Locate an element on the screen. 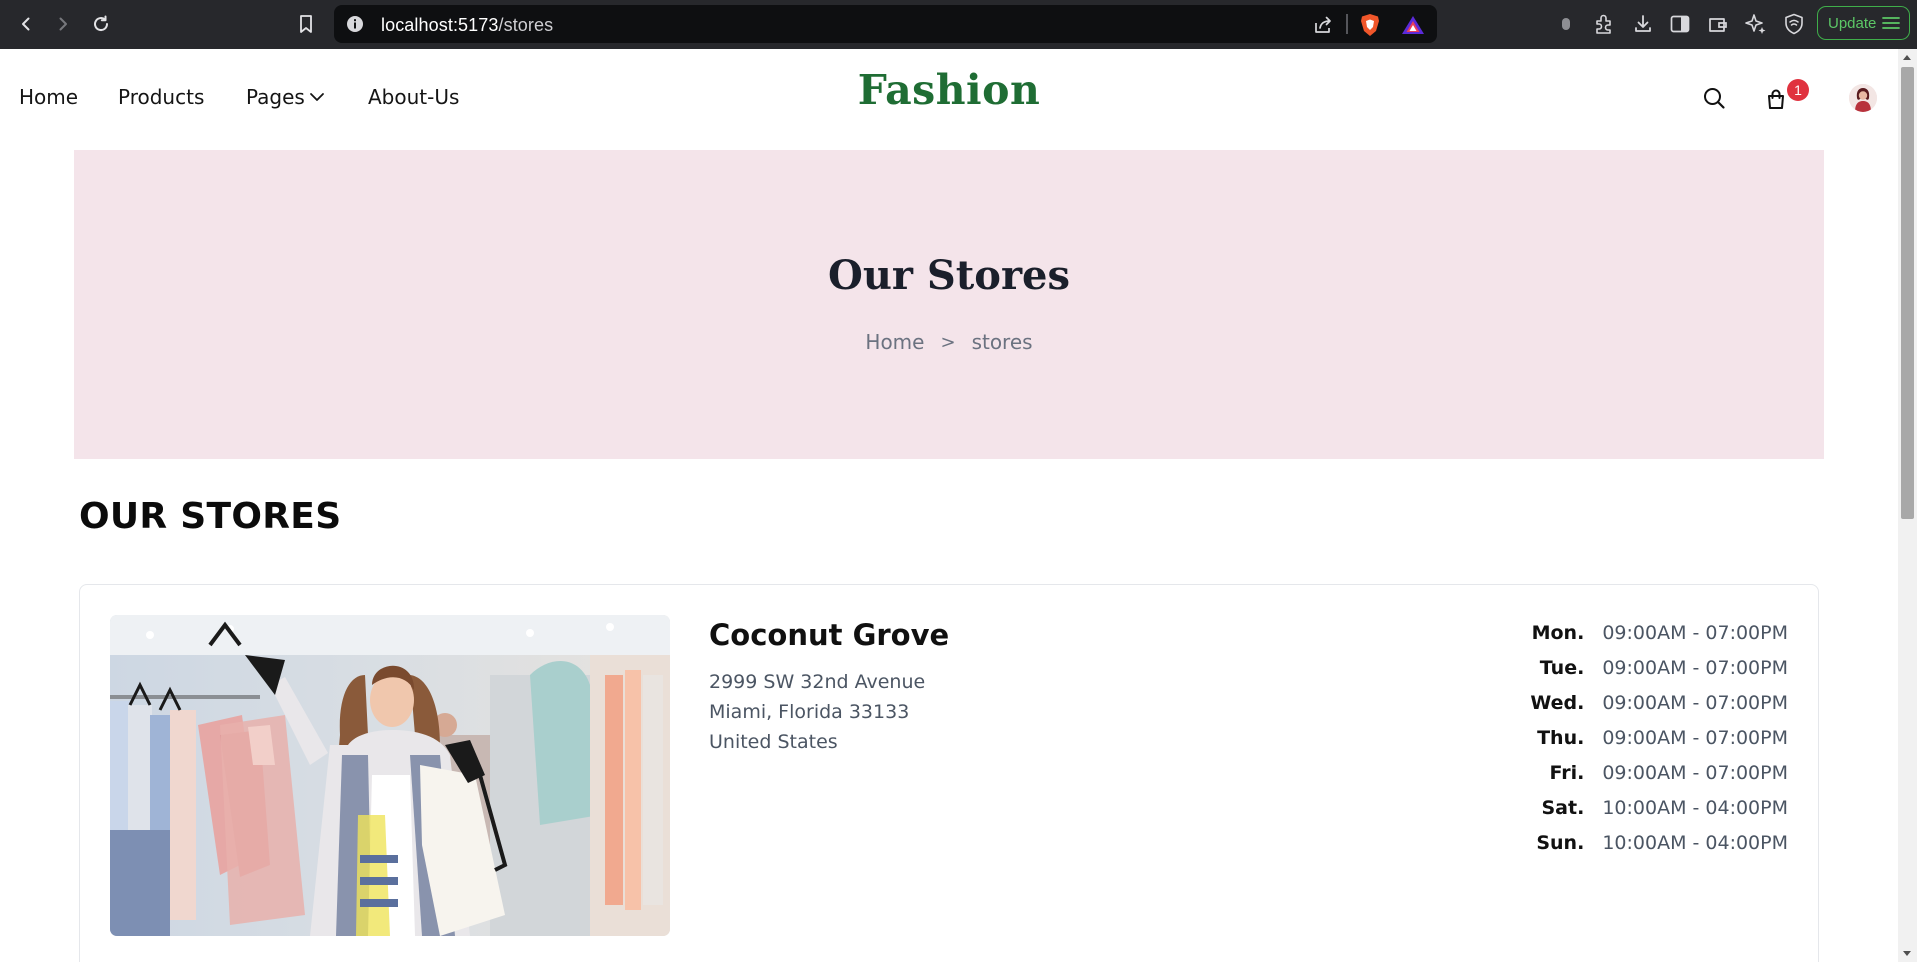 The width and height of the screenshot is (1917, 962). scrollbar-thumb is located at coordinates (1907, 293).